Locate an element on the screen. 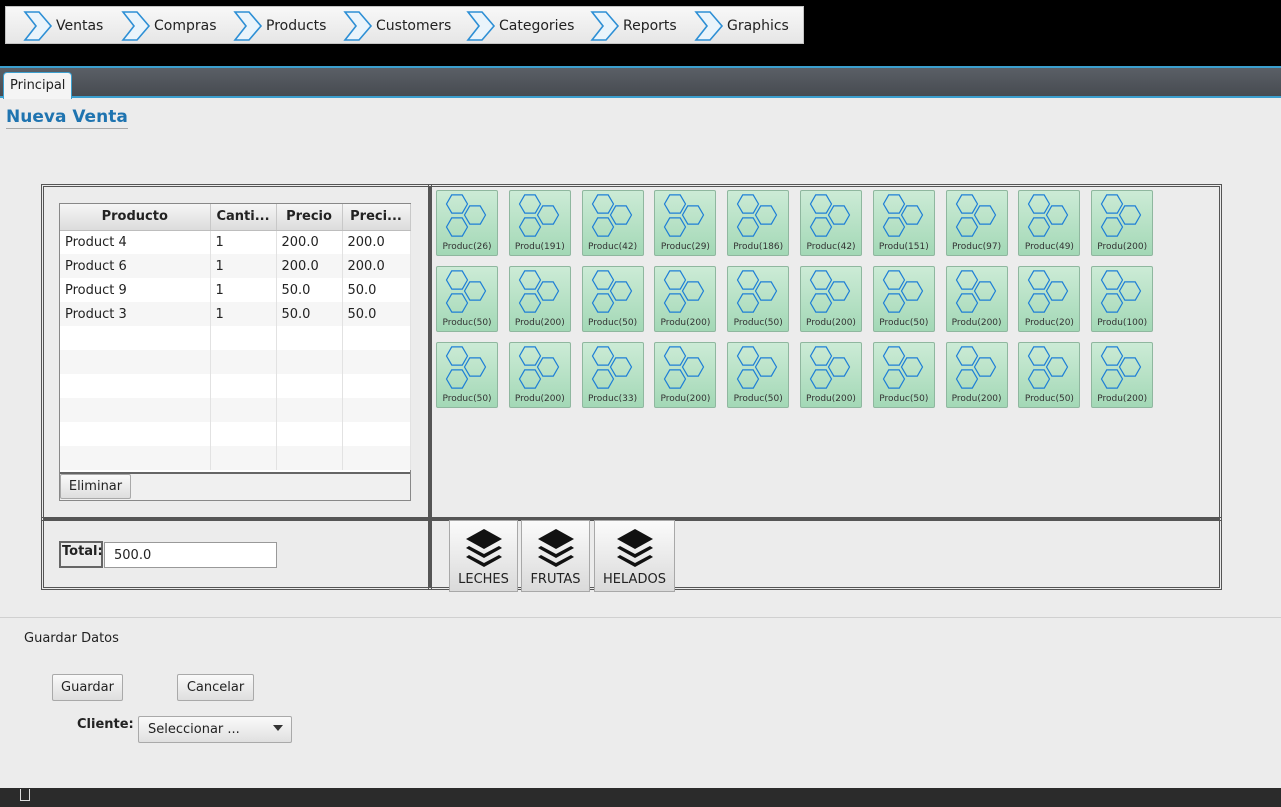 The height and width of the screenshot is (807, 1281). page-title: Nueva Venta is located at coordinates (67, 118).